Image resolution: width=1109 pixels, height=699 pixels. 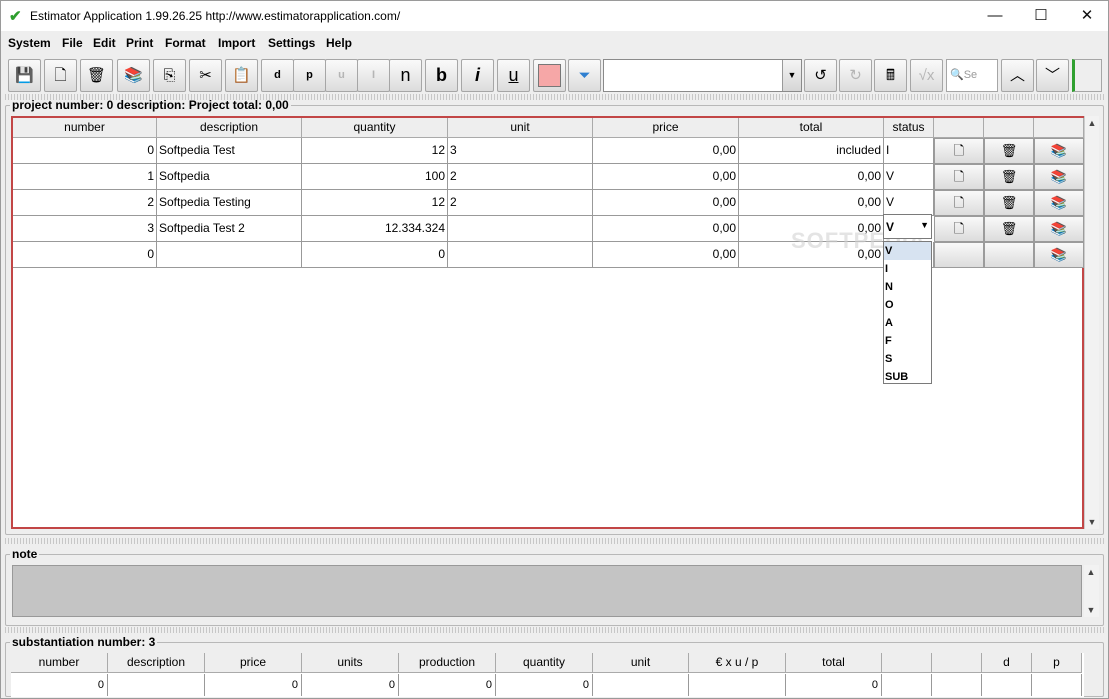 I want to click on cell-description: Softpedia Testing, so click(x=229, y=203).